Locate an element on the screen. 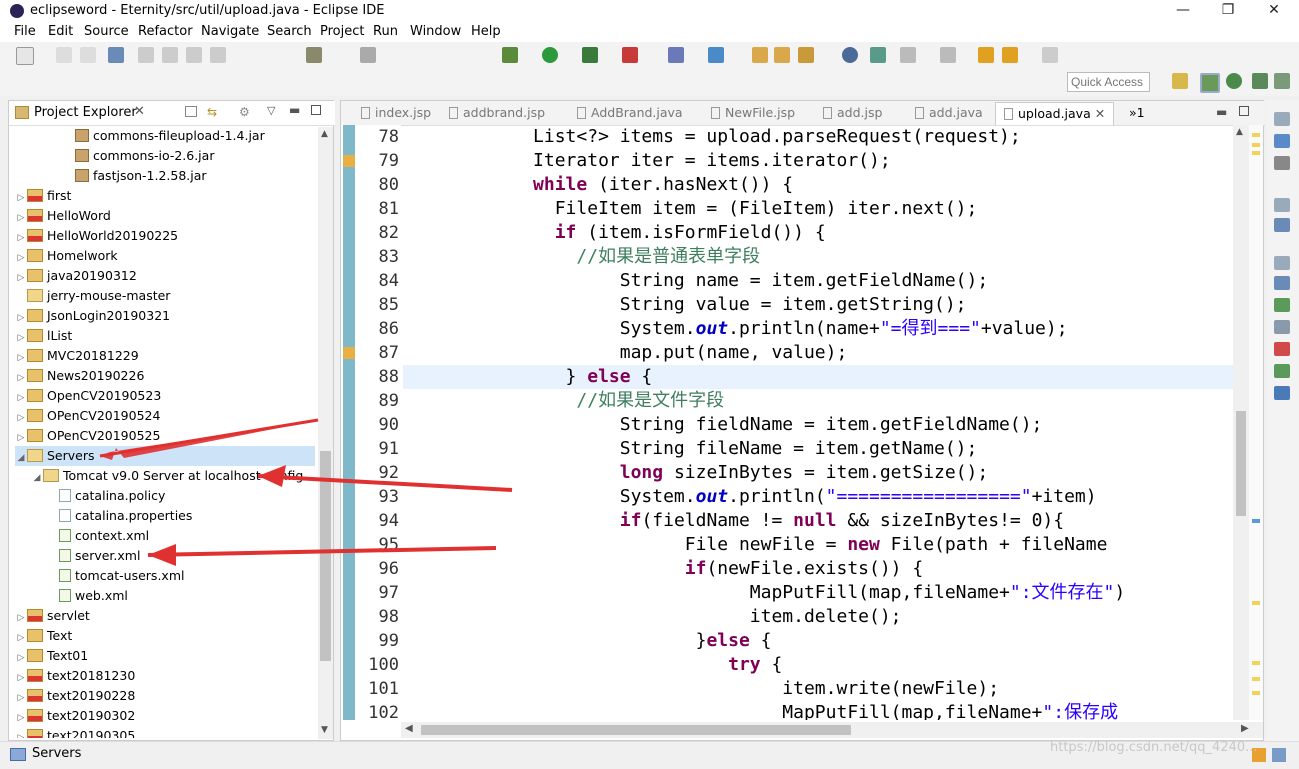  code-line: String name = item.getFieldName(); is located at coordinates (818, 281).